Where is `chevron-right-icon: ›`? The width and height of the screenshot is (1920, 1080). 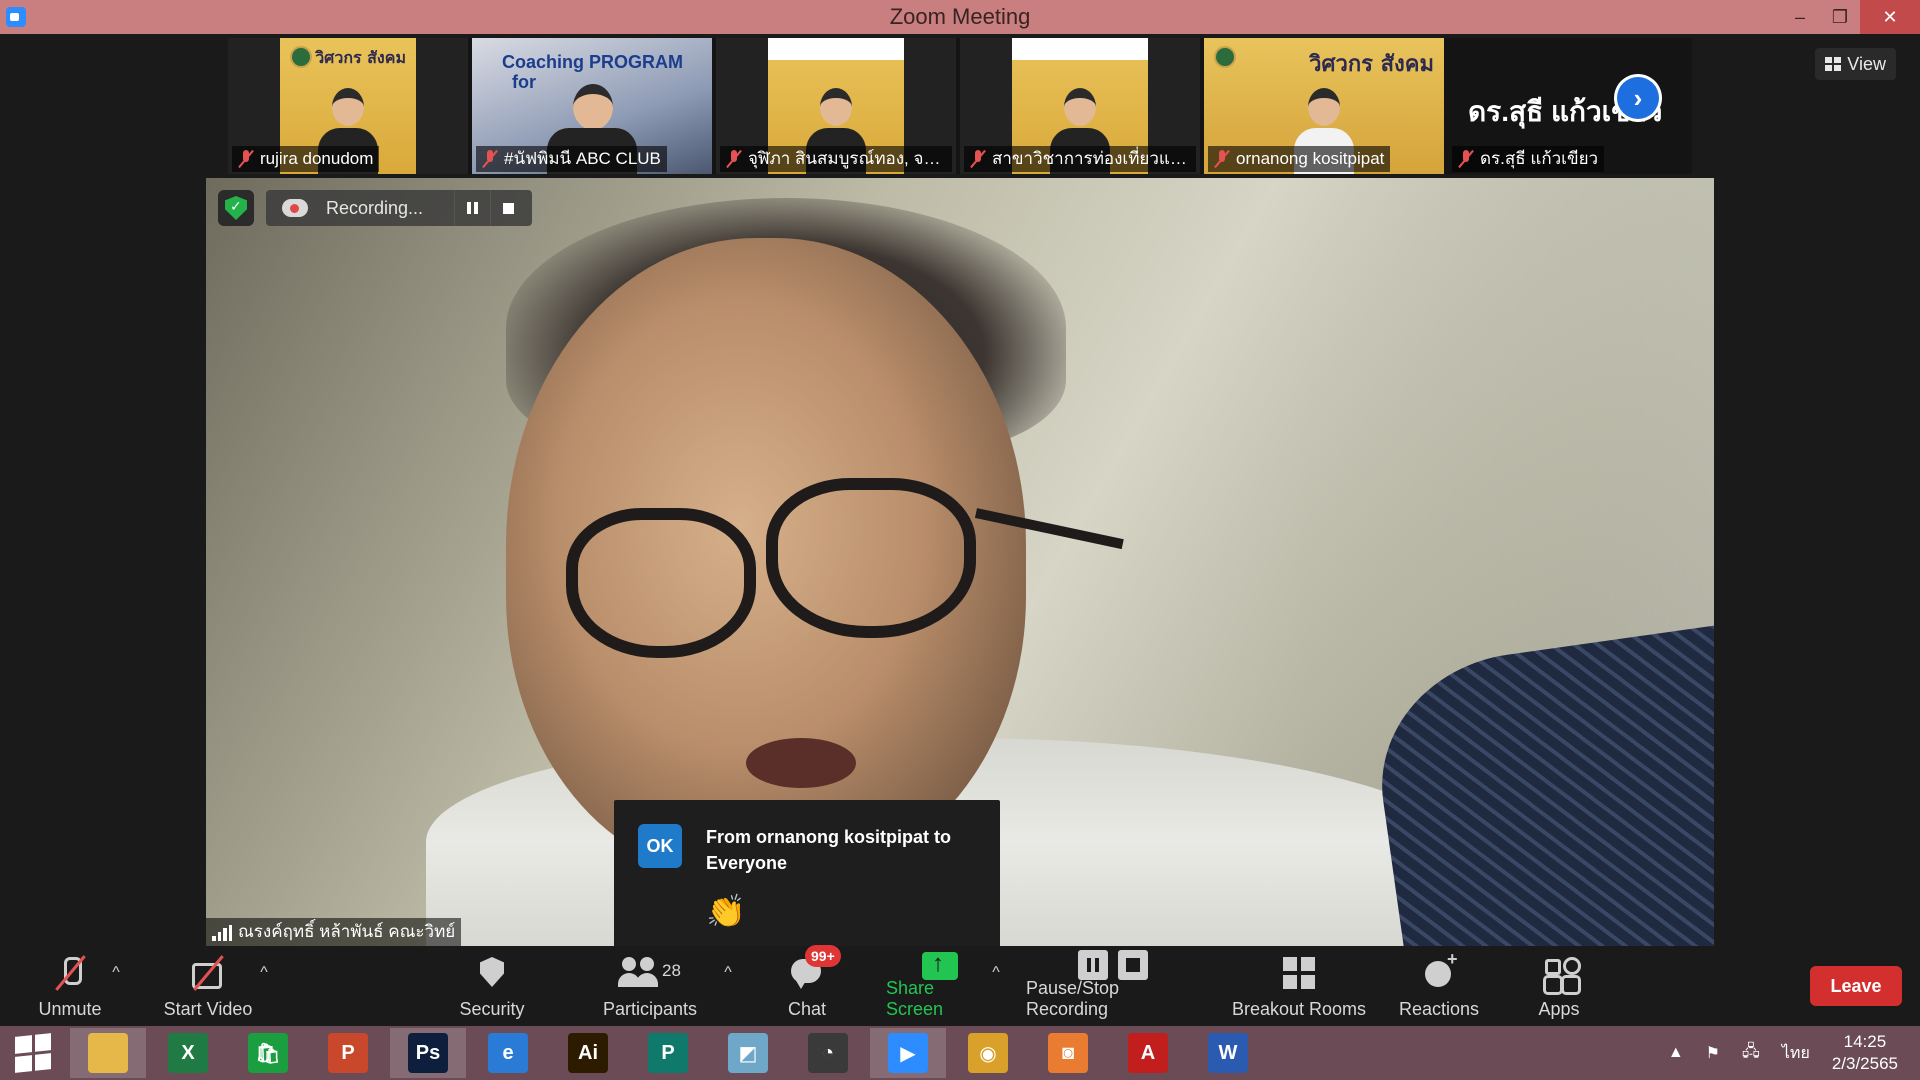
chevron-right-icon: › is located at coordinates (1638, 98).